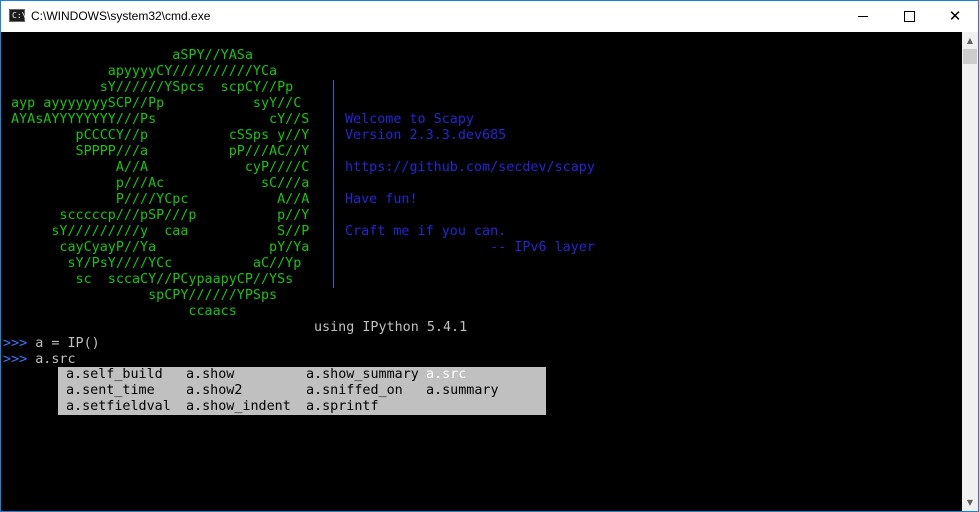 The image size is (979, 512). I want to click on maximize-icon, so click(909, 16).